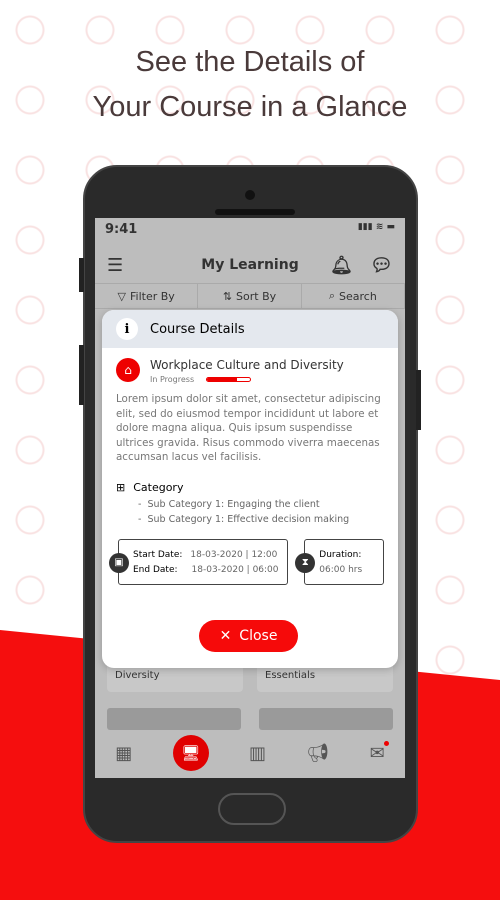 This screenshot has width=500, height=900. Describe the element at coordinates (158, 554) in the screenshot. I see `start-date-label: Start Date:` at that location.